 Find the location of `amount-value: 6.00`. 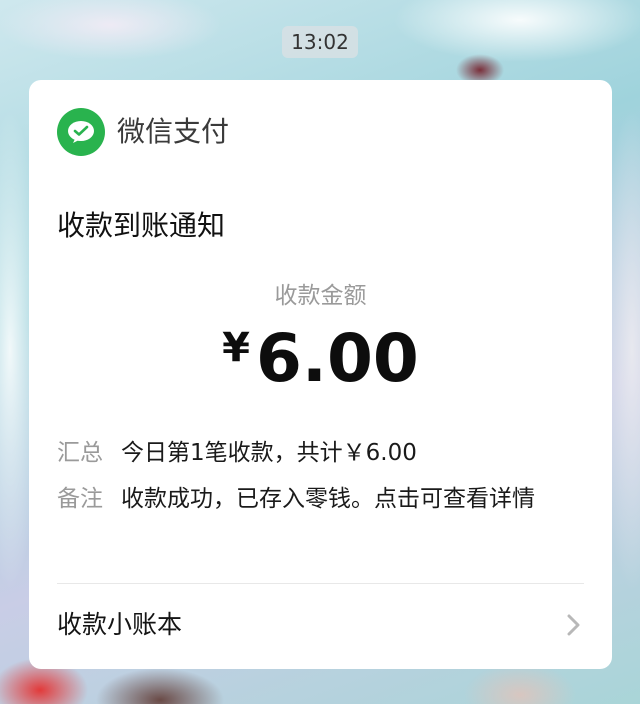

amount-value: 6.00 is located at coordinates (337, 358).